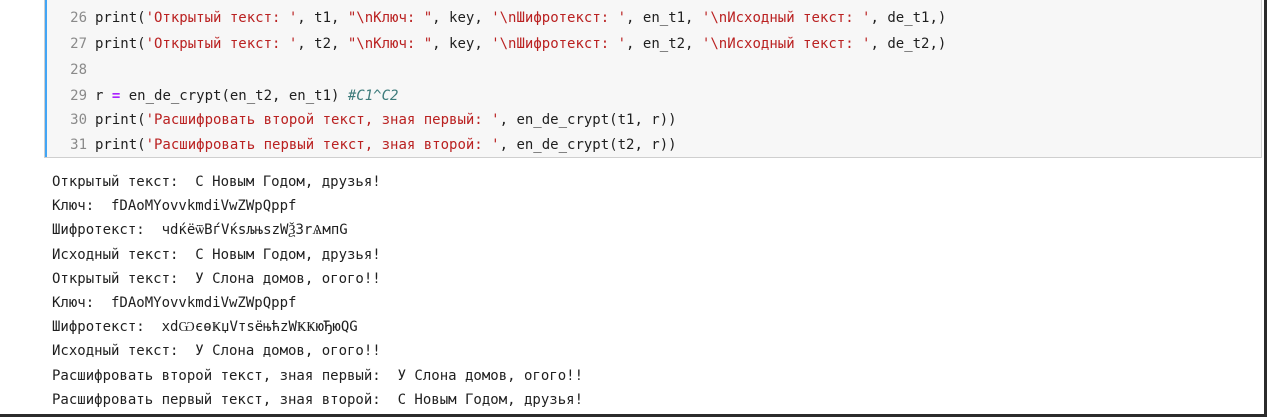 Image resolution: width=1270 pixels, height=417 pixels. Describe the element at coordinates (664, 44) in the screenshot. I see `code-token: , en_t2,` at that location.